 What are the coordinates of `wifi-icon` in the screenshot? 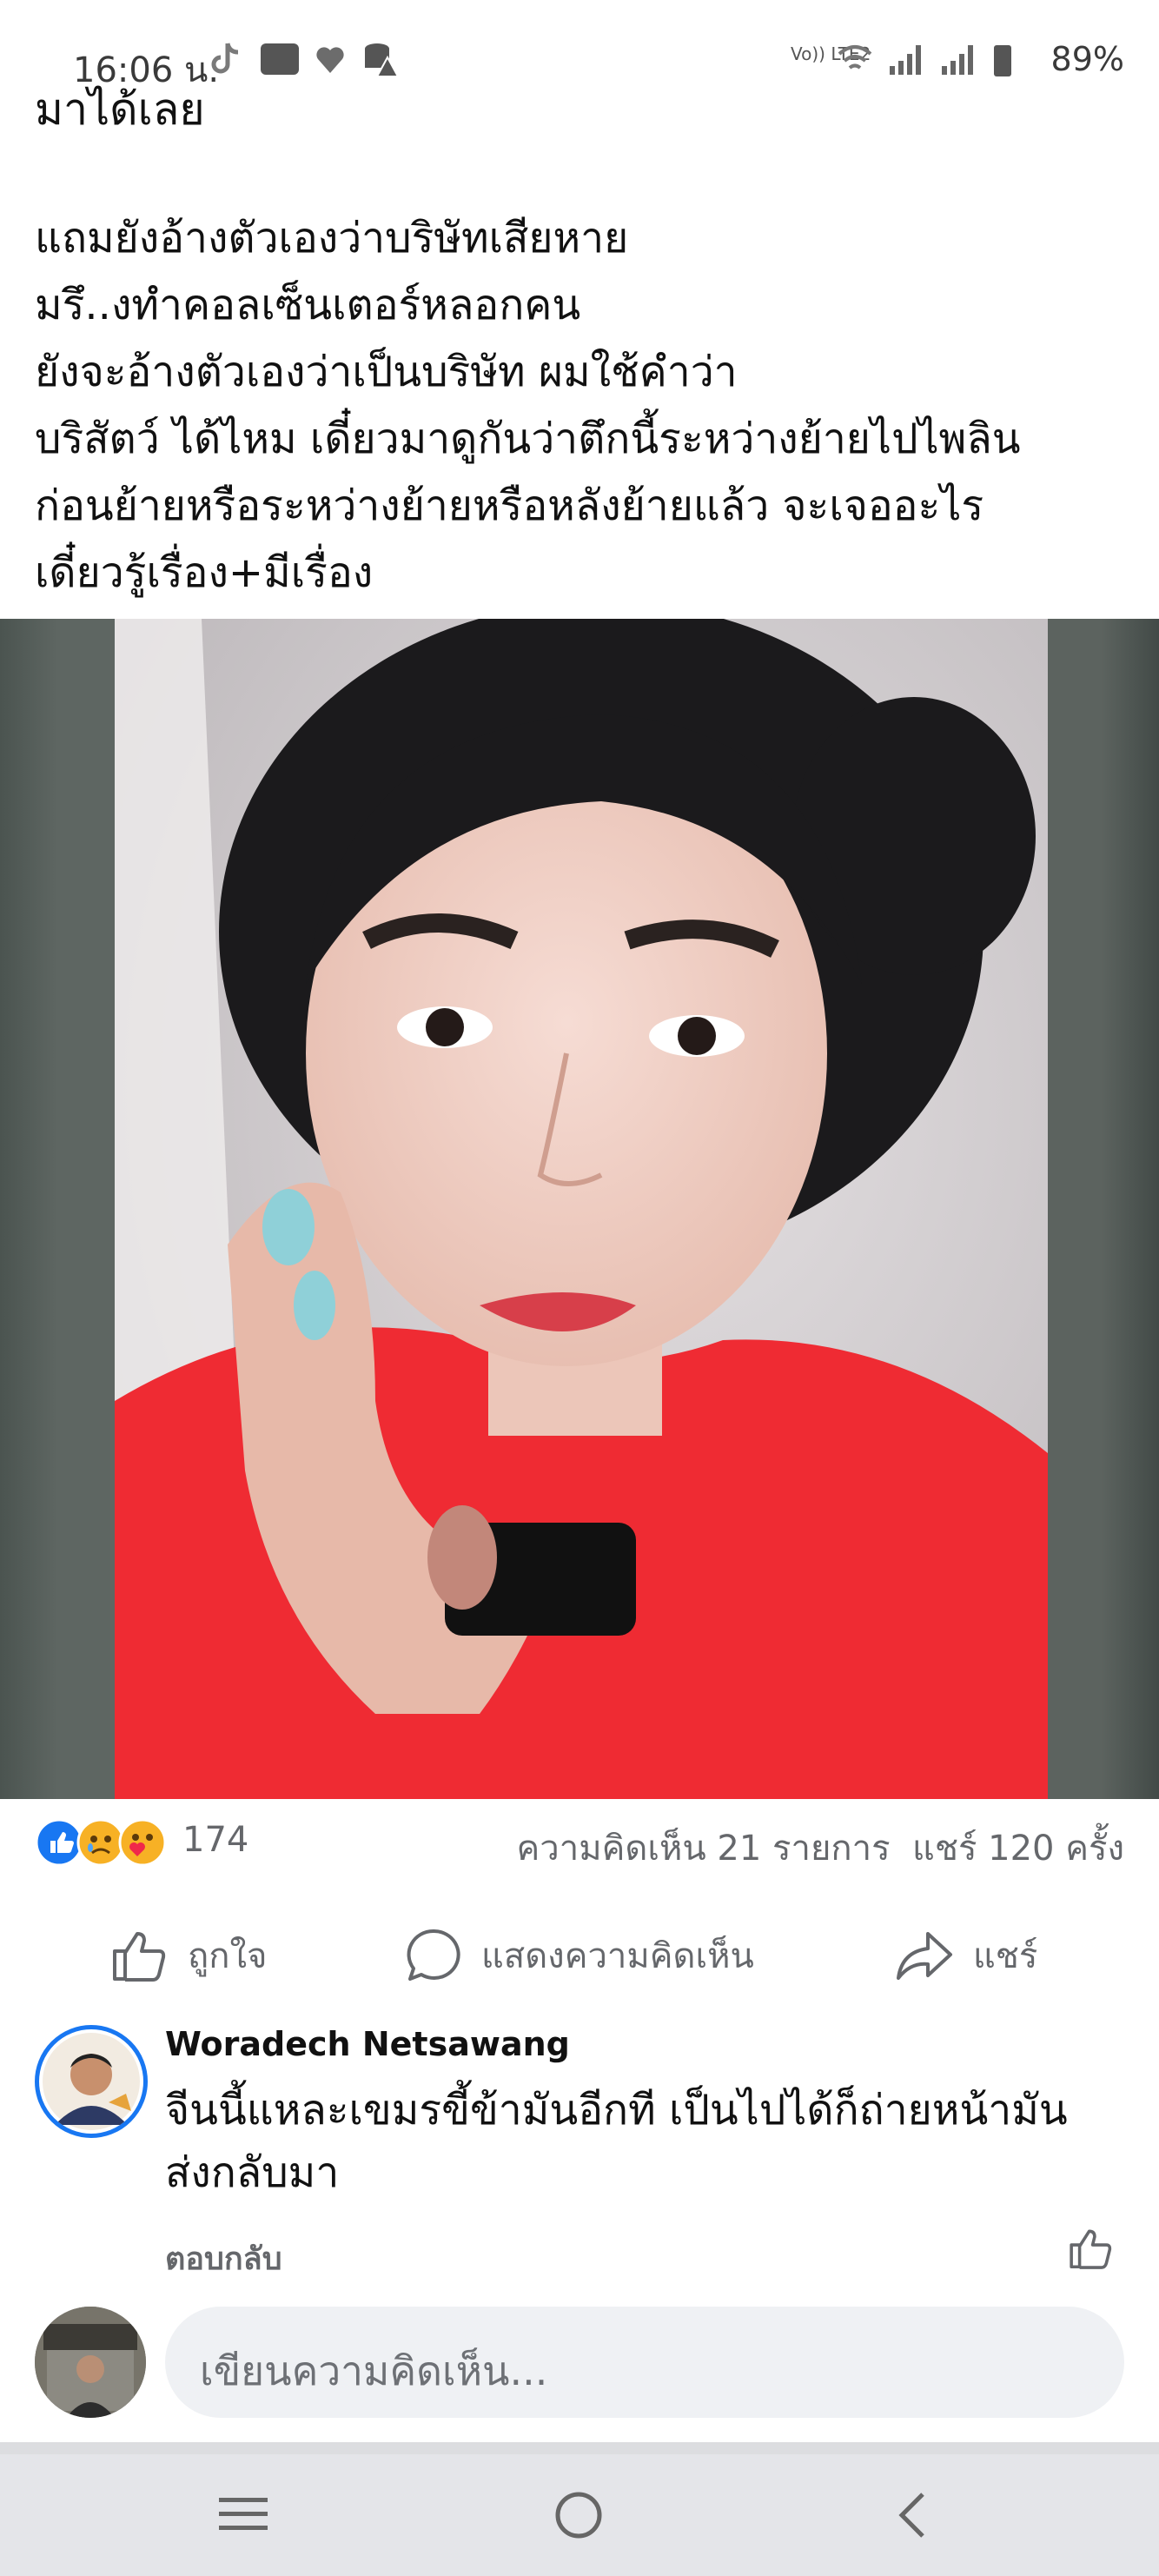 It's located at (855, 58).